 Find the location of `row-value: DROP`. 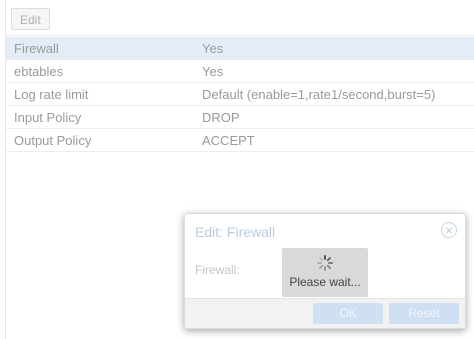

row-value: DROP is located at coordinates (221, 117).